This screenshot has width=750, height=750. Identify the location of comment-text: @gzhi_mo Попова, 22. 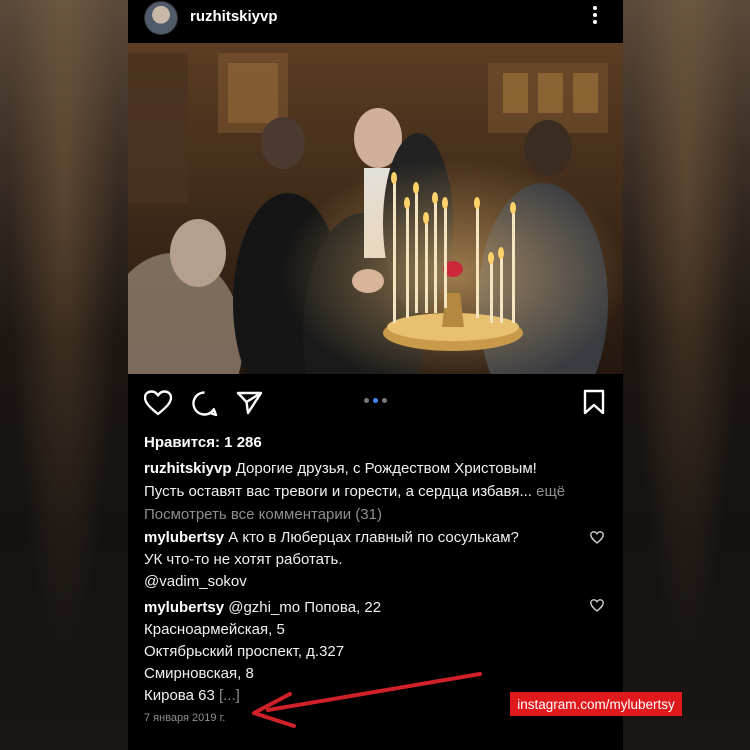
(305, 607).